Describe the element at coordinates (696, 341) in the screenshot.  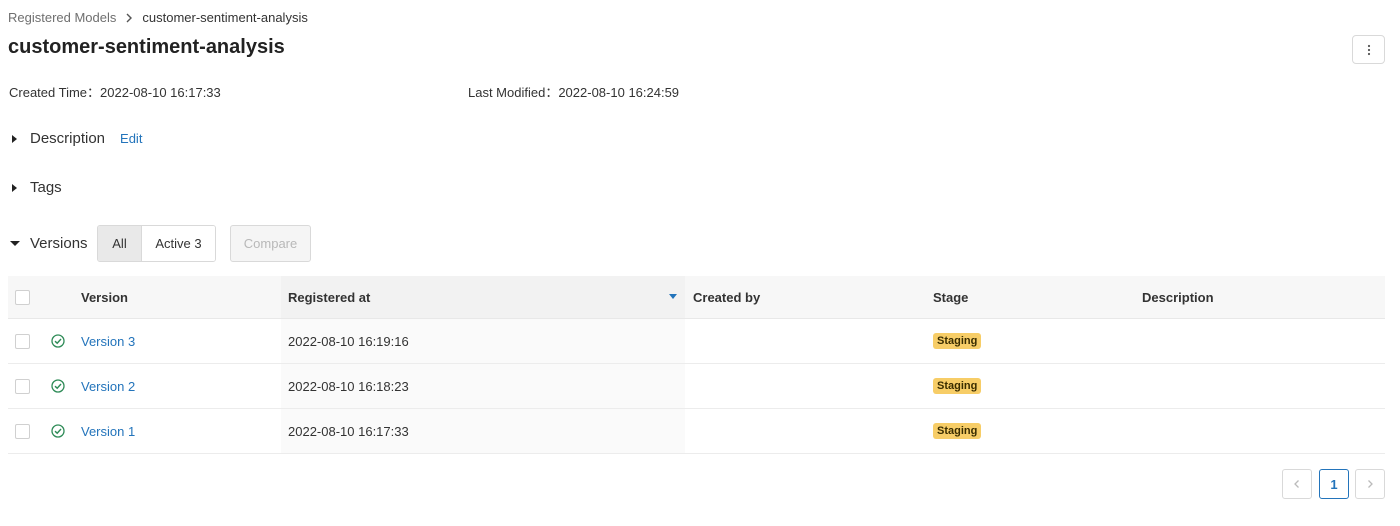
I see `table-row: Version 3 2022-08-10 16:19:16 Staging` at that location.